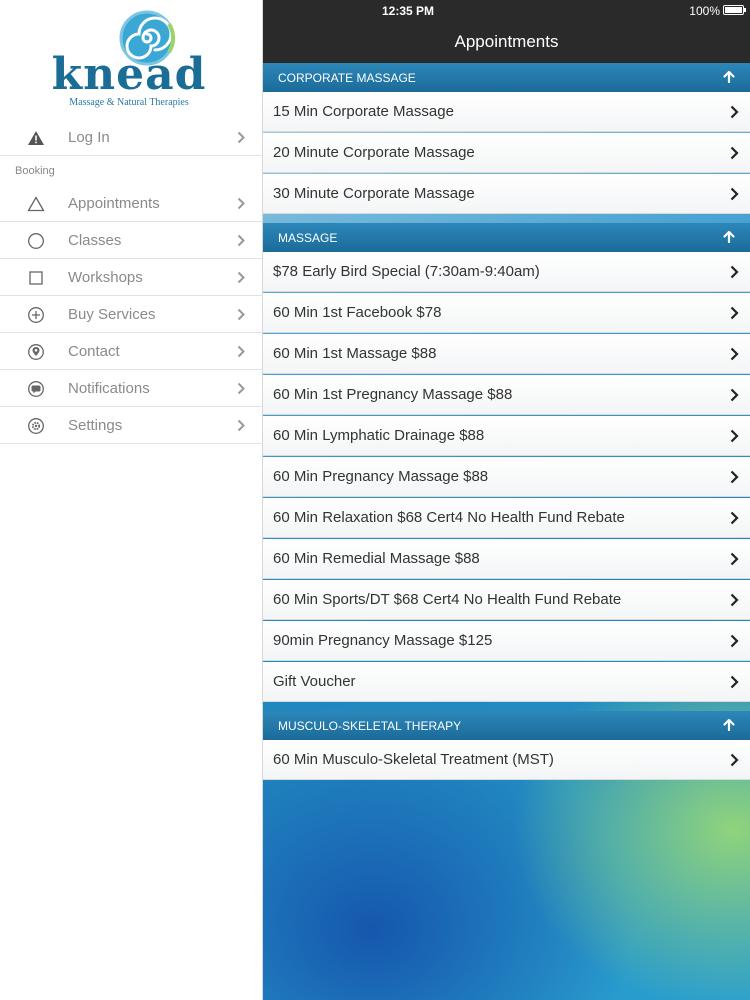  What do you see at coordinates (506, 477) in the screenshot?
I see `list-item: 60 Min Pregnancy Massage $88` at bounding box center [506, 477].